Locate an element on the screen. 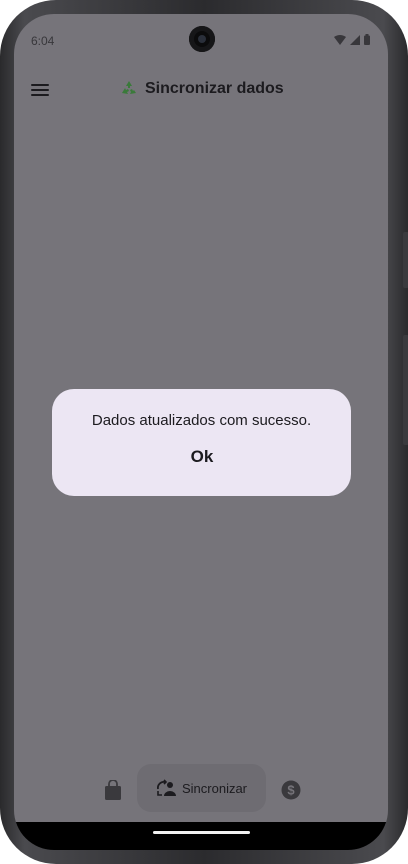 This screenshot has width=408, height=864. recycle-icon is located at coordinates (129, 87).